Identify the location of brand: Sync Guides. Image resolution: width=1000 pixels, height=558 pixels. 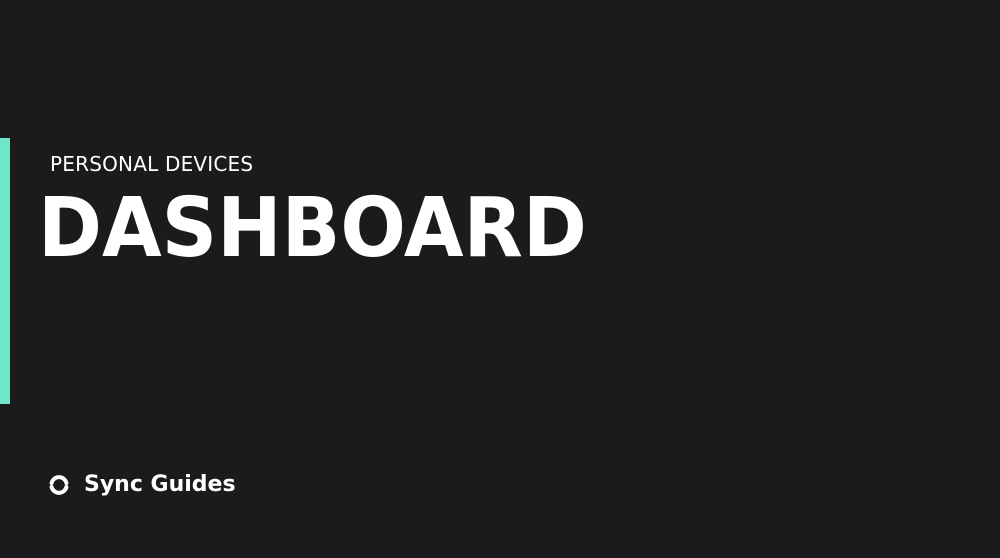
(142, 485).